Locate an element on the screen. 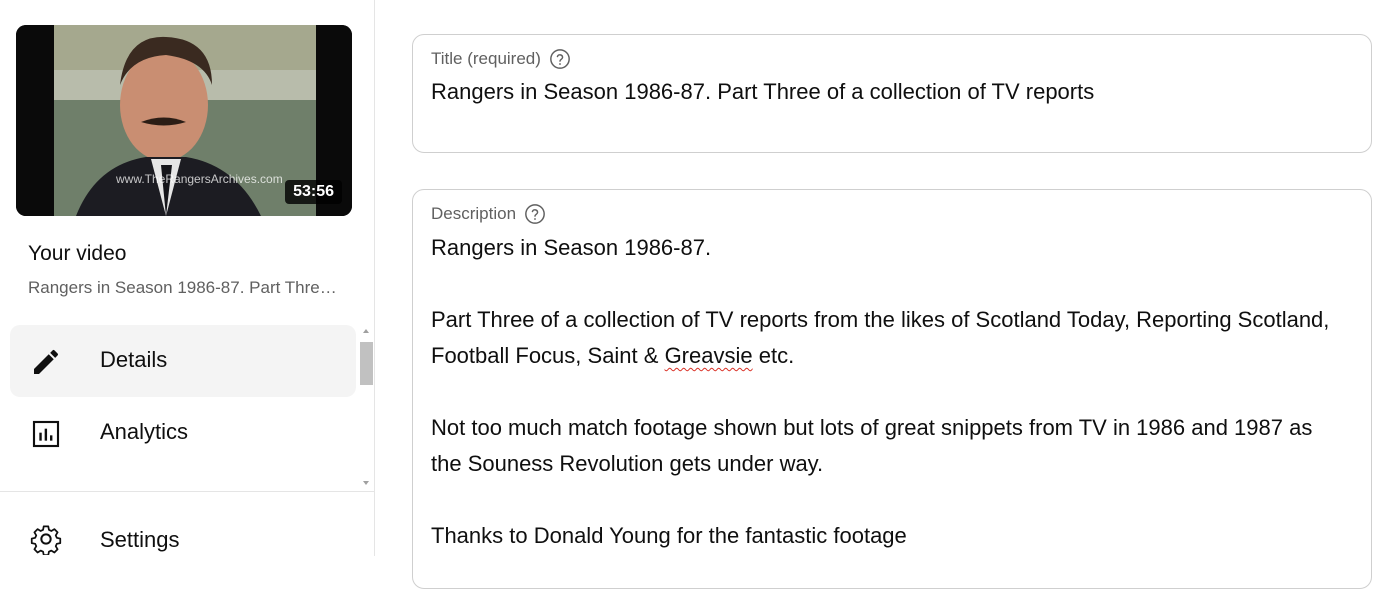  title-field-label: Title (required) is located at coordinates (501, 59).